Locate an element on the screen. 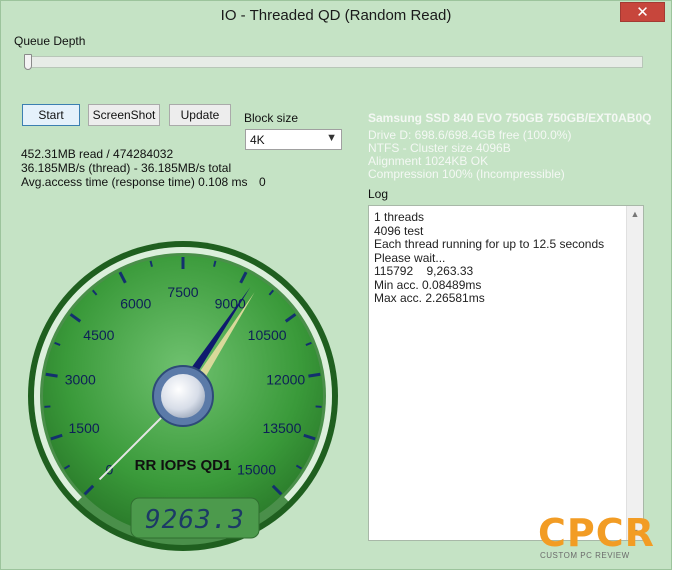  cpcr-logo: CPCR CUSTOM PC REVIEW is located at coordinates (600, 538).